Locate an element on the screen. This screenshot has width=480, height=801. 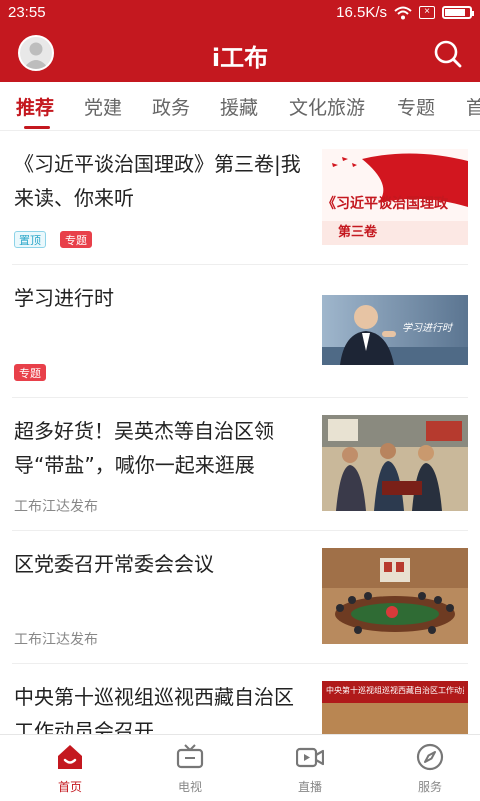
thumb-title: 《习近平谈治国理政 is located at coordinates (385, 204).